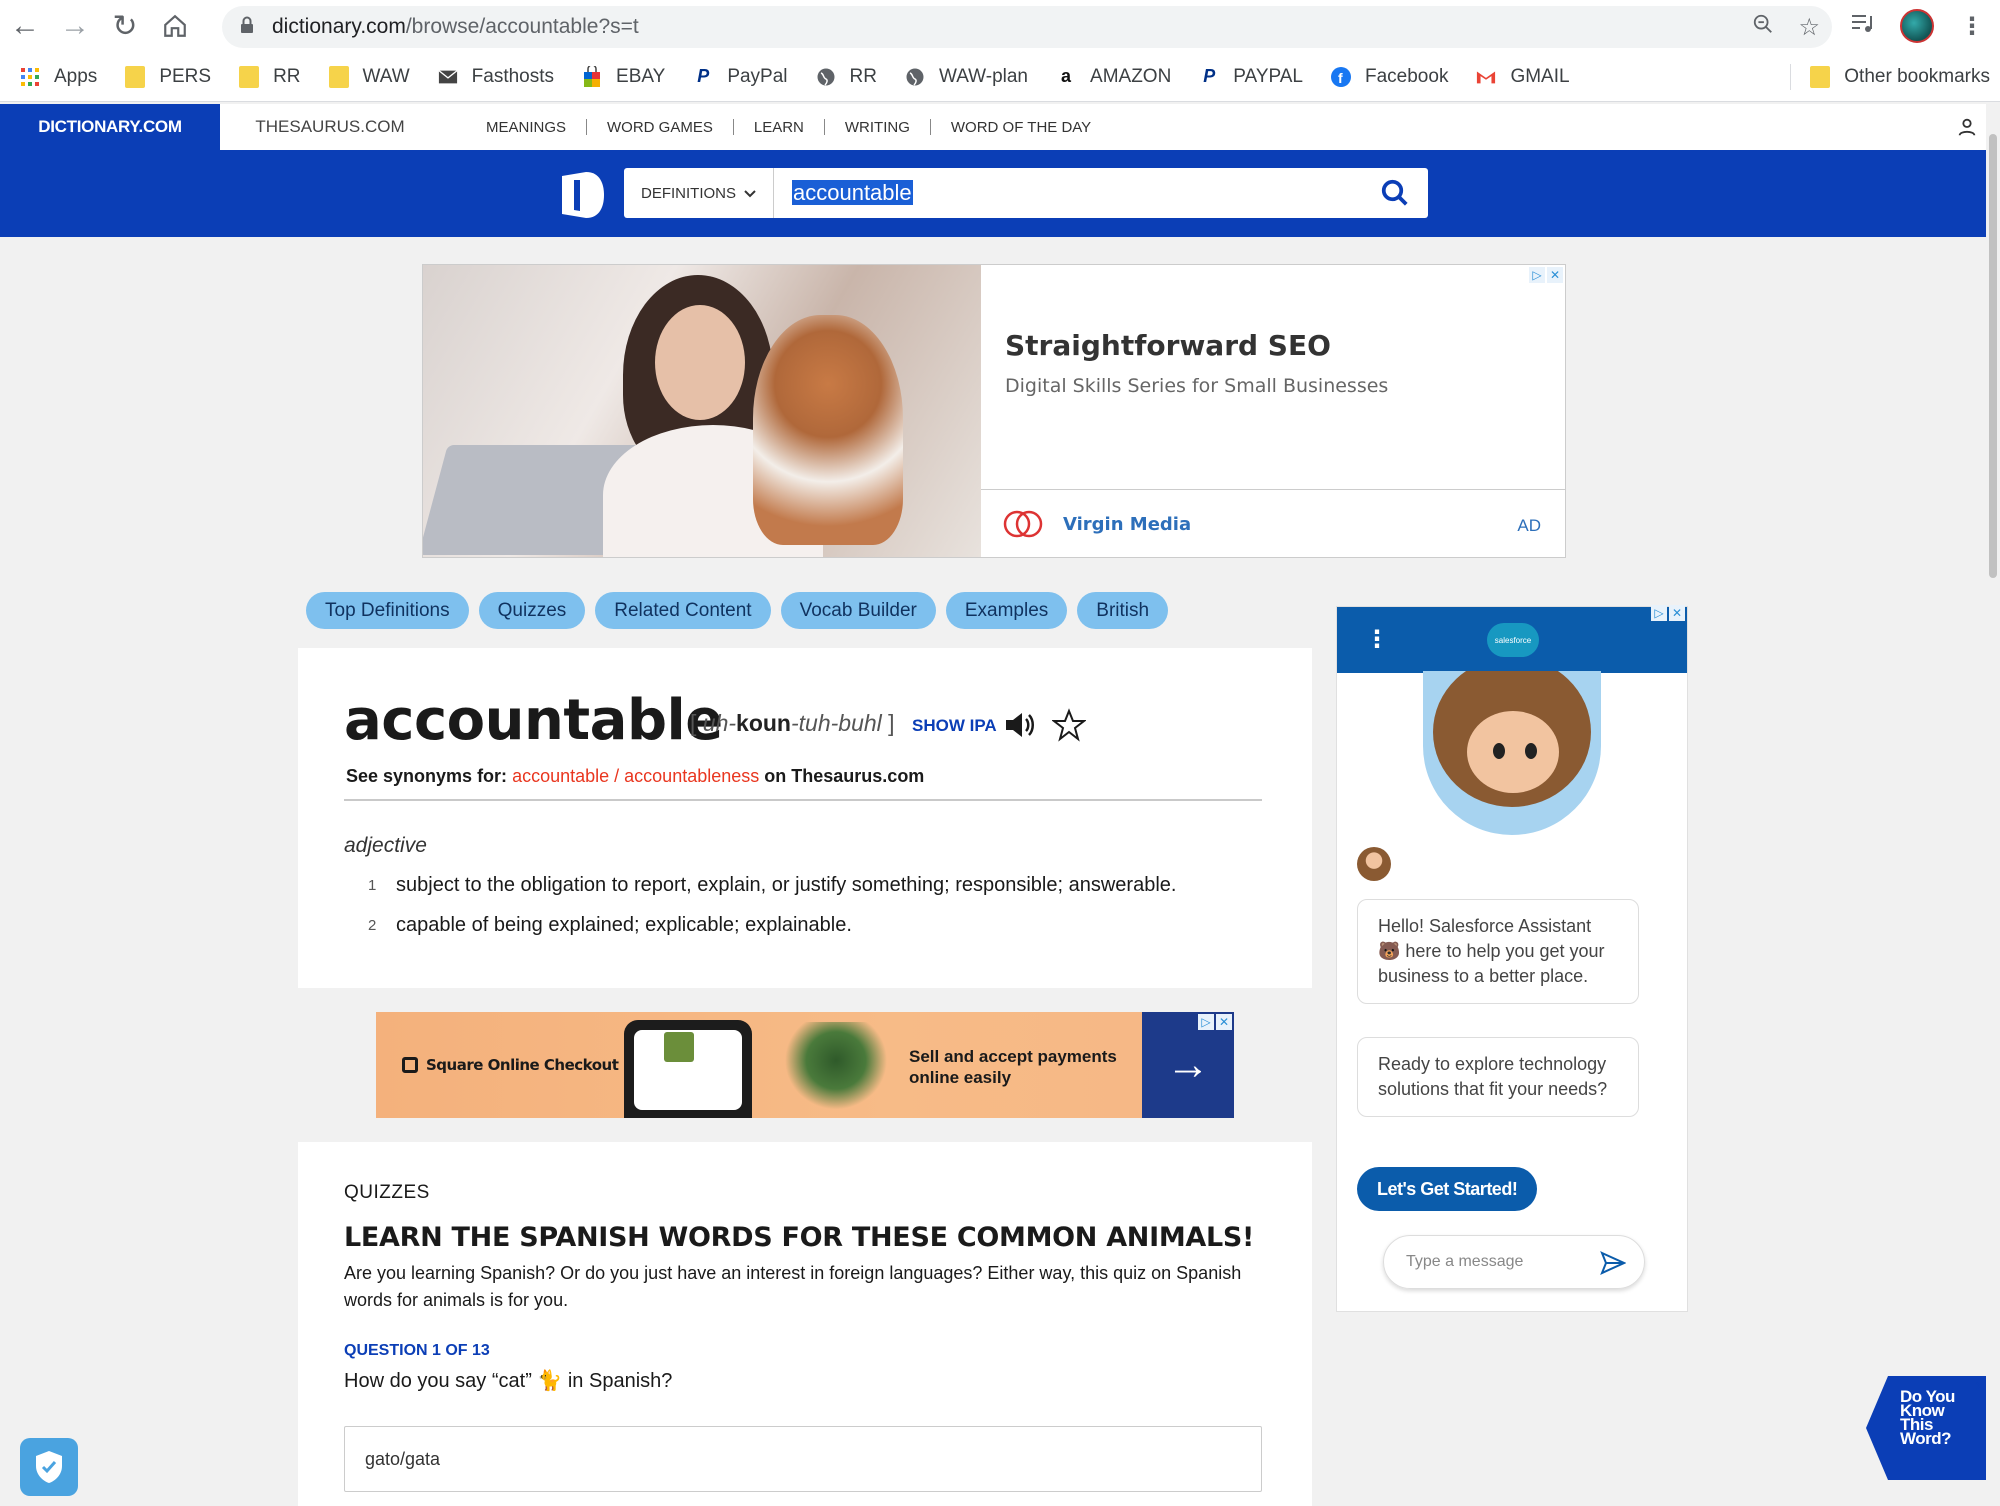 The width and height of the screenshot is (2000, 1506). I want to click on svg-text: f, so click(1340, 78).